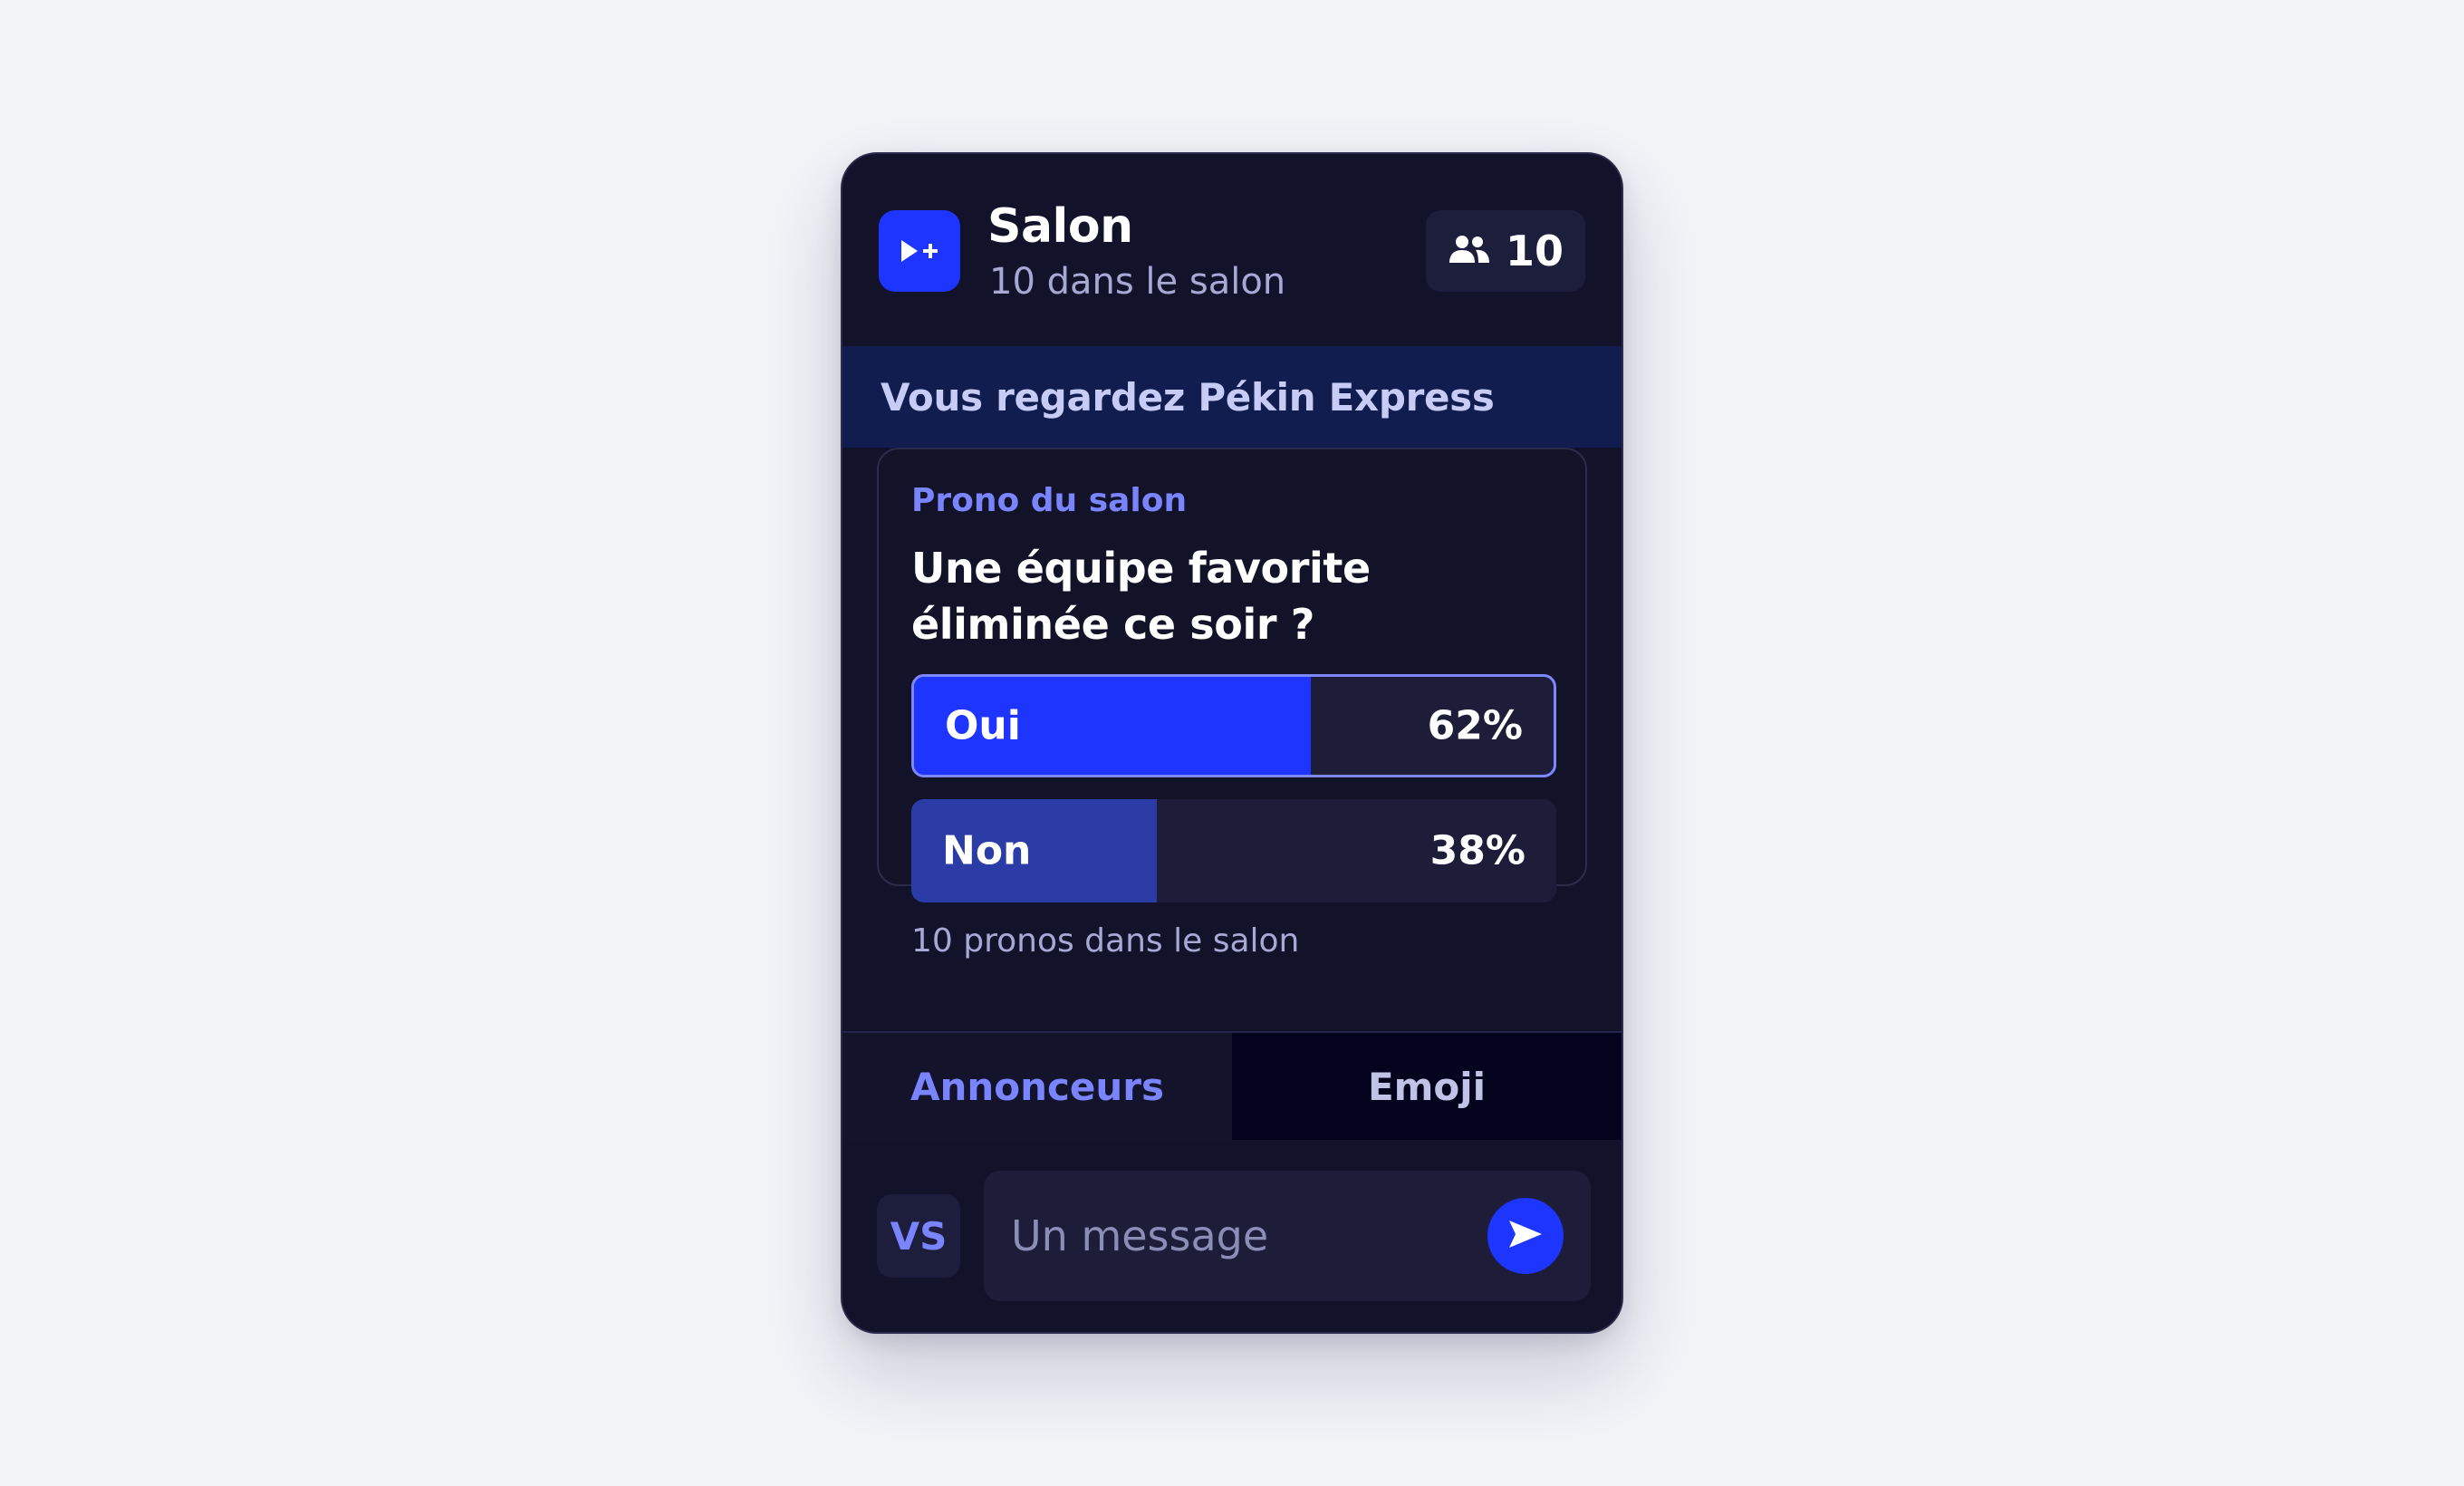 This screenshot has height=1486, width=2464. What do you see at coordinates (1234, 851) in the screenshot?
I see `poll-option-non: Non 38%` at bounding box center [1234, 851].